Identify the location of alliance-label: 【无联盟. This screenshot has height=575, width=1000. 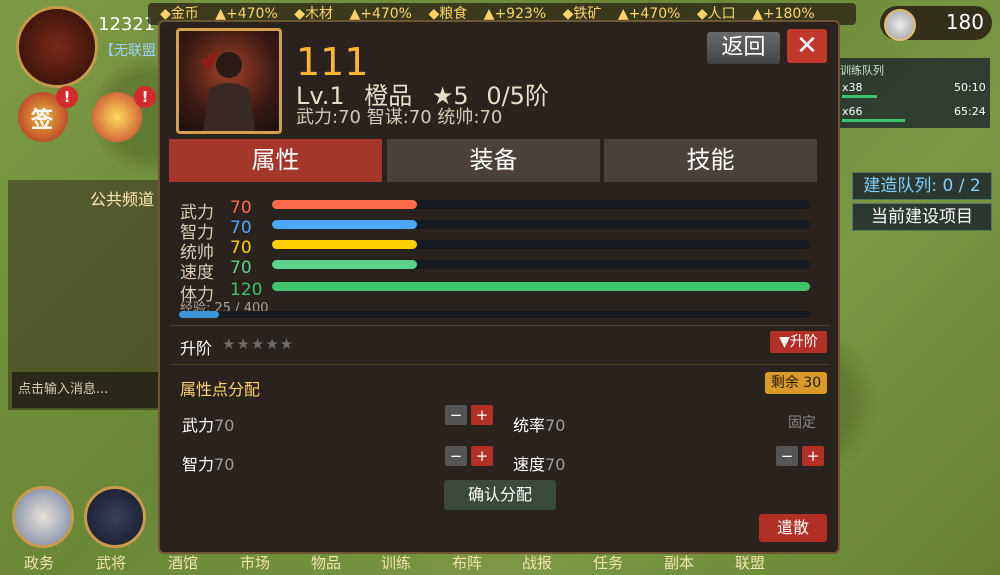
(128, 50).